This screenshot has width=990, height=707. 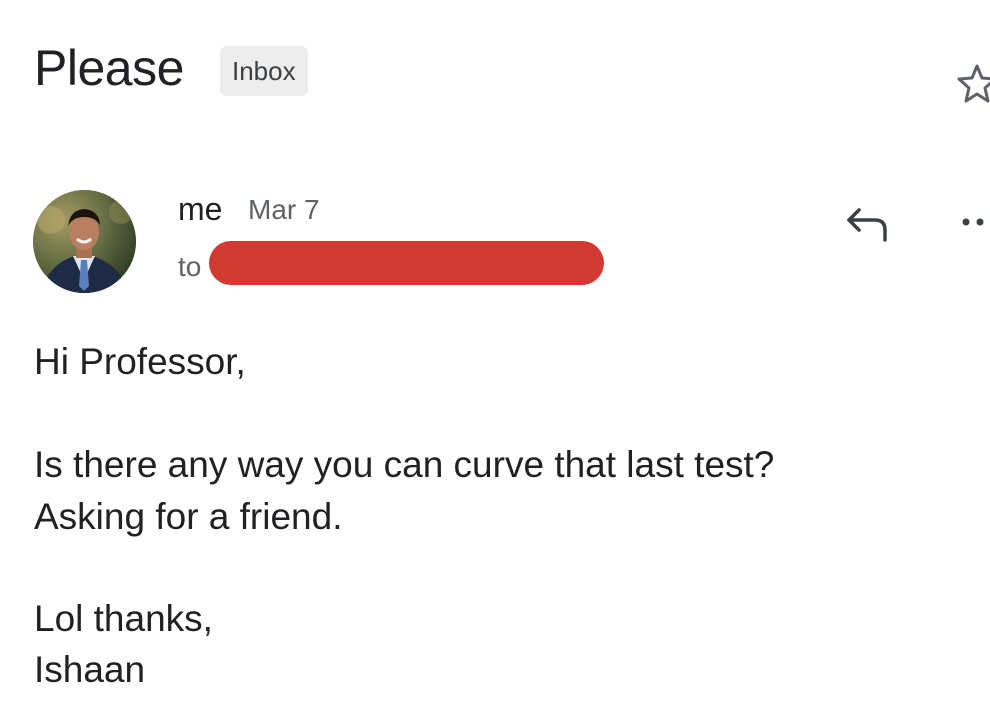 What do you see at coordinates (975, 222) in the screenshot?
I see `more-options-icon` at bounding box center [975, 222].